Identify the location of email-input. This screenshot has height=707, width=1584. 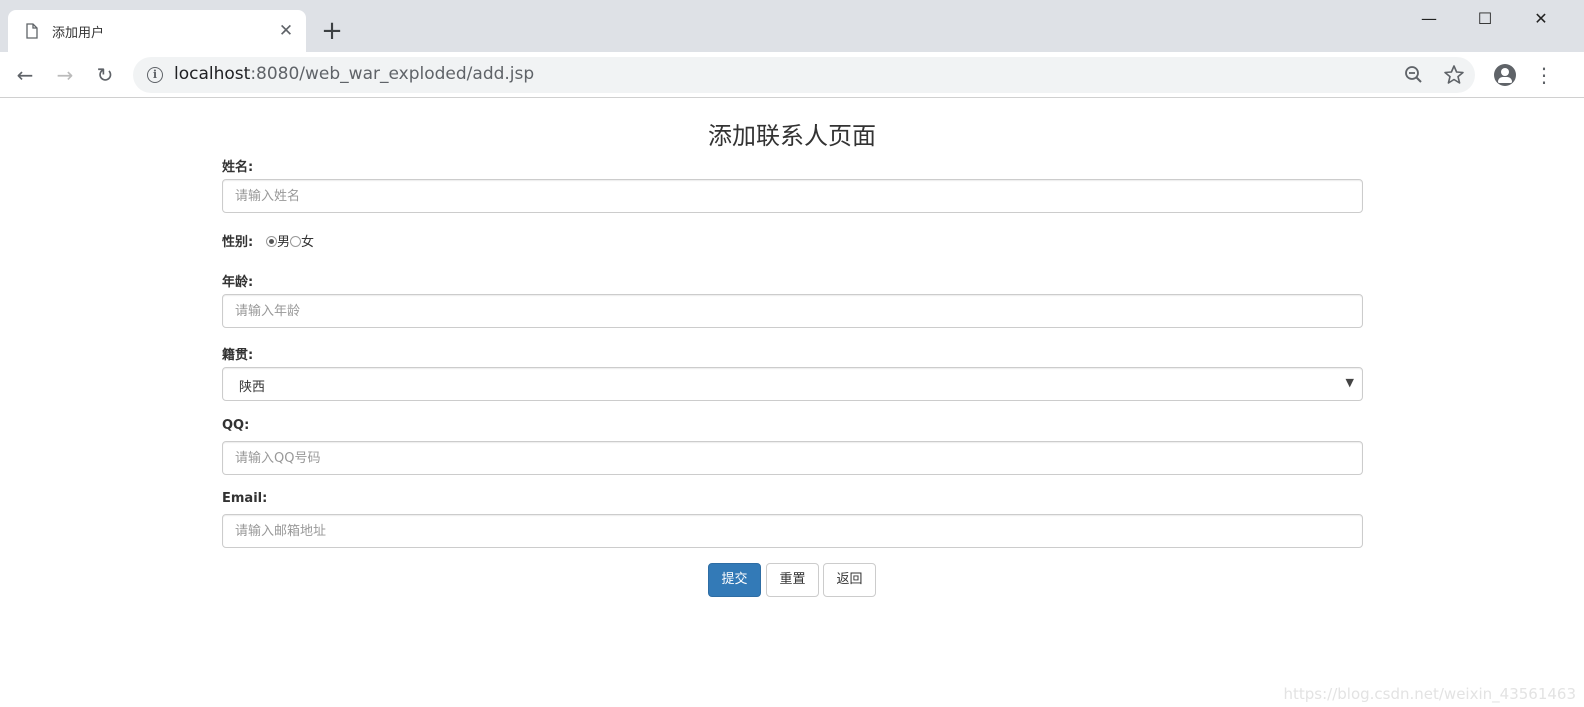
(792, 531).